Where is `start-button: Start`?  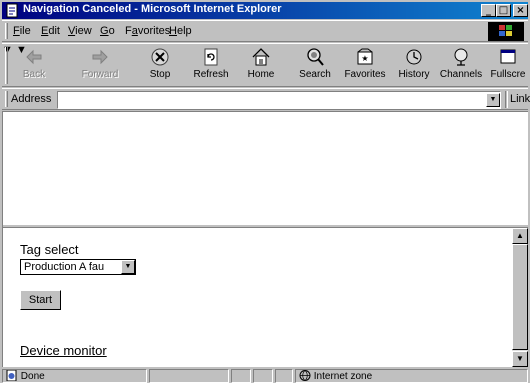
start-button: Start is located at coordinates (40, 300).